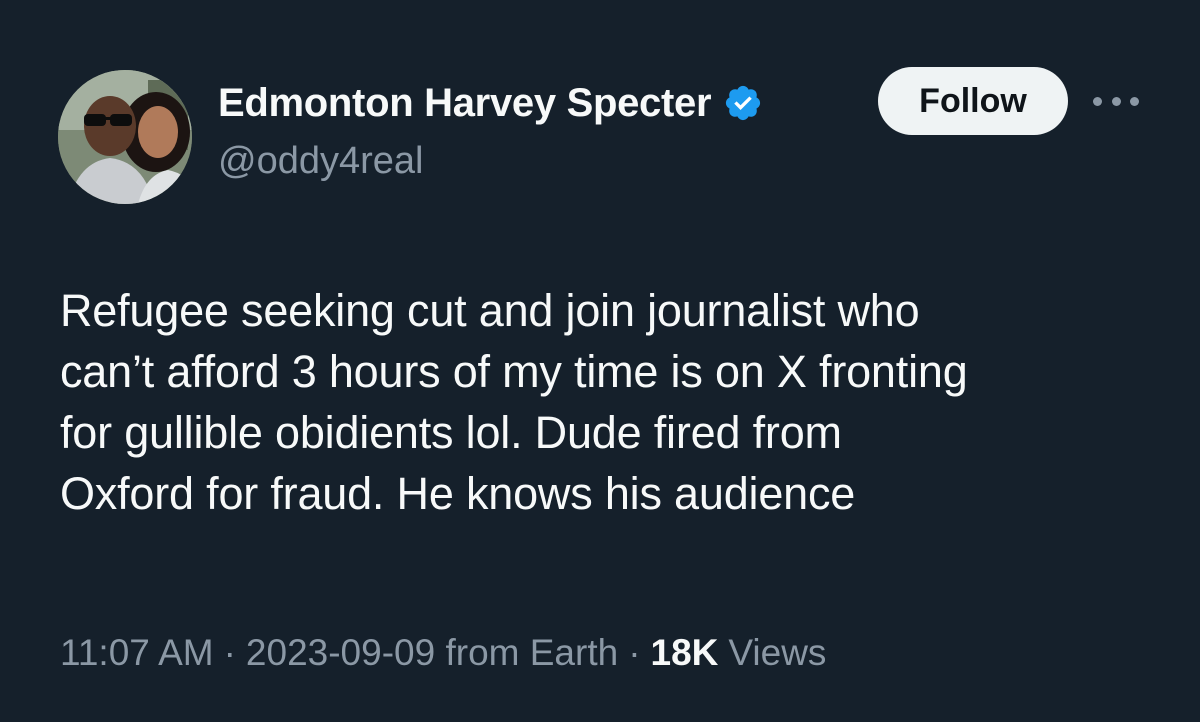 The image size is (1200, 722). I want to click on avatar, so click(125, 137).